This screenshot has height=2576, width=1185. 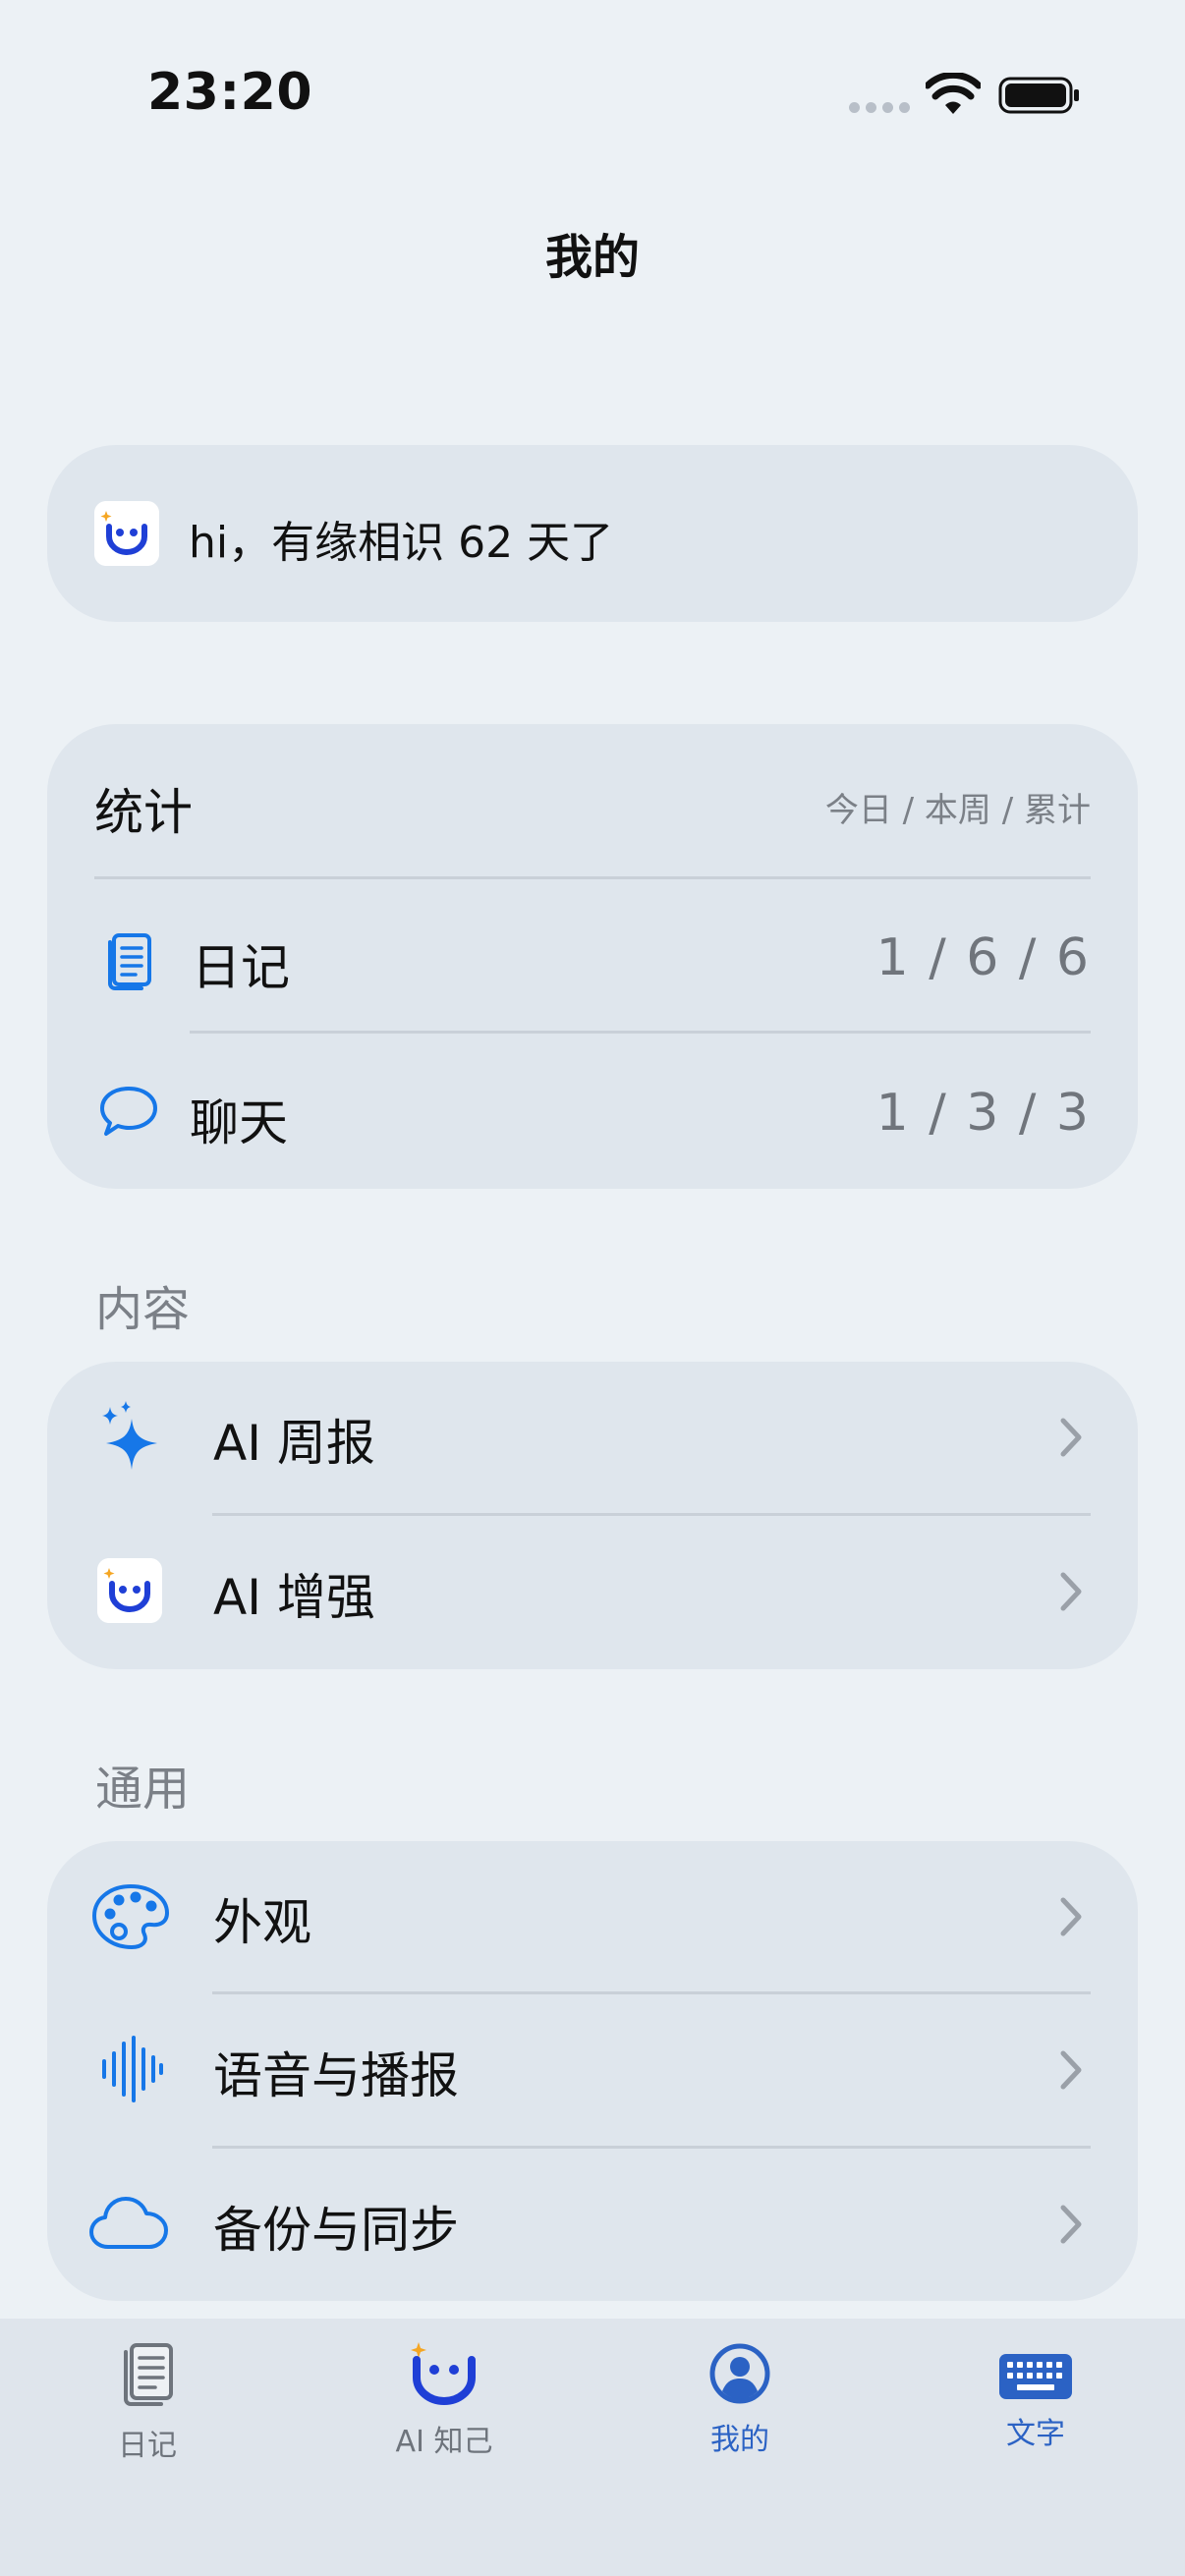 I want to click on sparkle-icon, so click(x=130, y=1435).